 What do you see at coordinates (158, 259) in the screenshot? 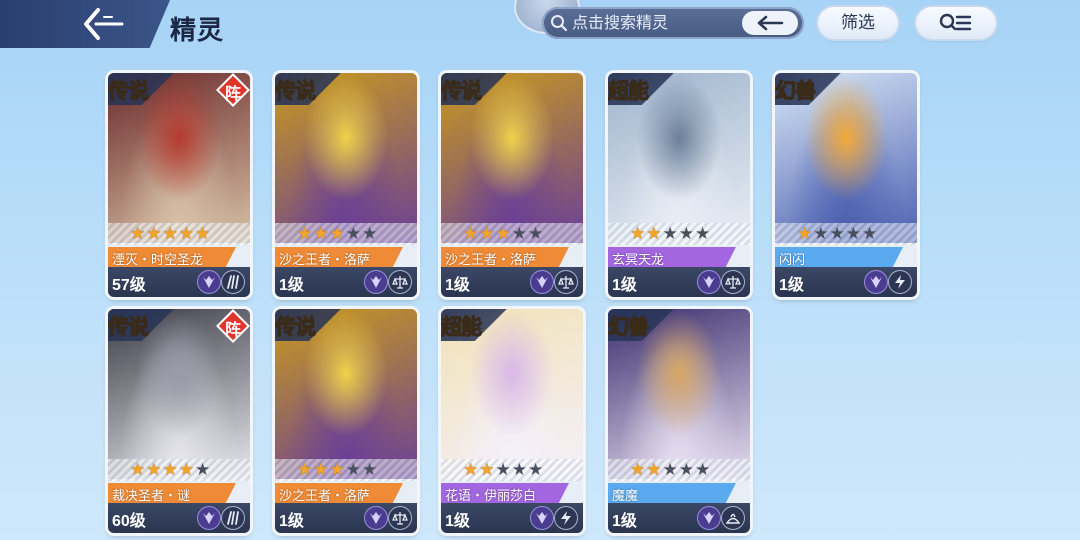
I see `spirit-name: 湮灭・时空圣龙` at bounding box center [158, 259].